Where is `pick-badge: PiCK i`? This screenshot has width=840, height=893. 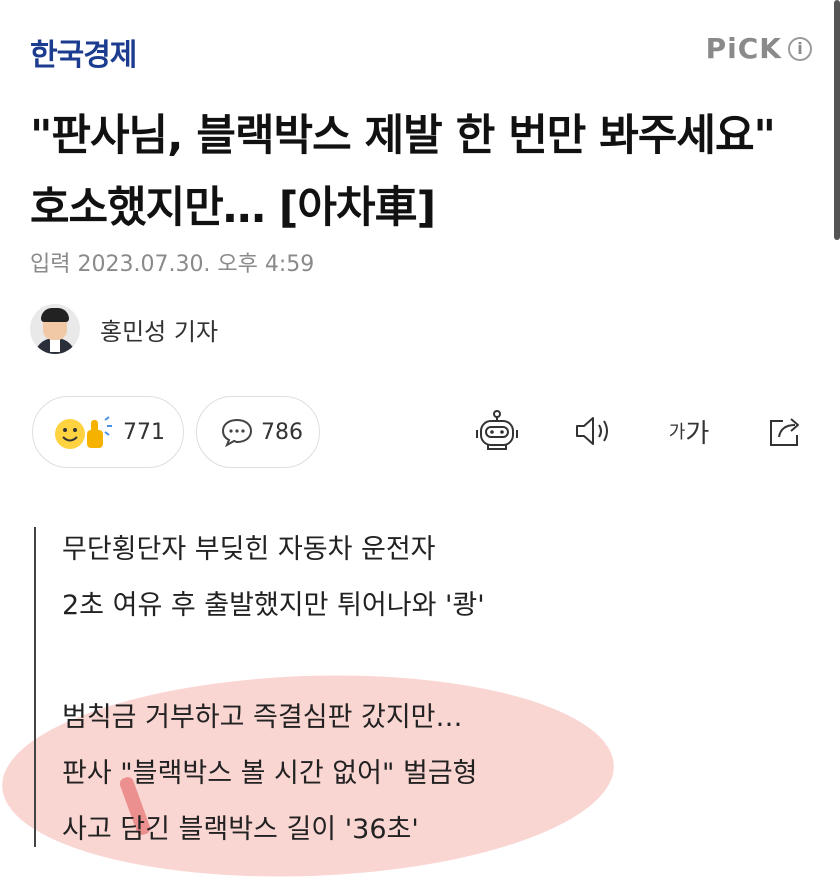 pick-badge: PiCK i is located at coordinates (759, 48).